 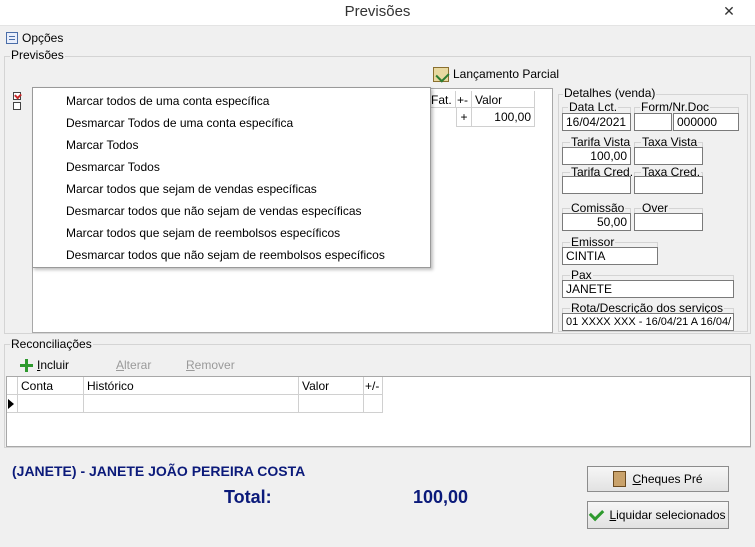 I want to click on previsoes-grid-header: Fat. +- Valor, so click(x=481, y=99).